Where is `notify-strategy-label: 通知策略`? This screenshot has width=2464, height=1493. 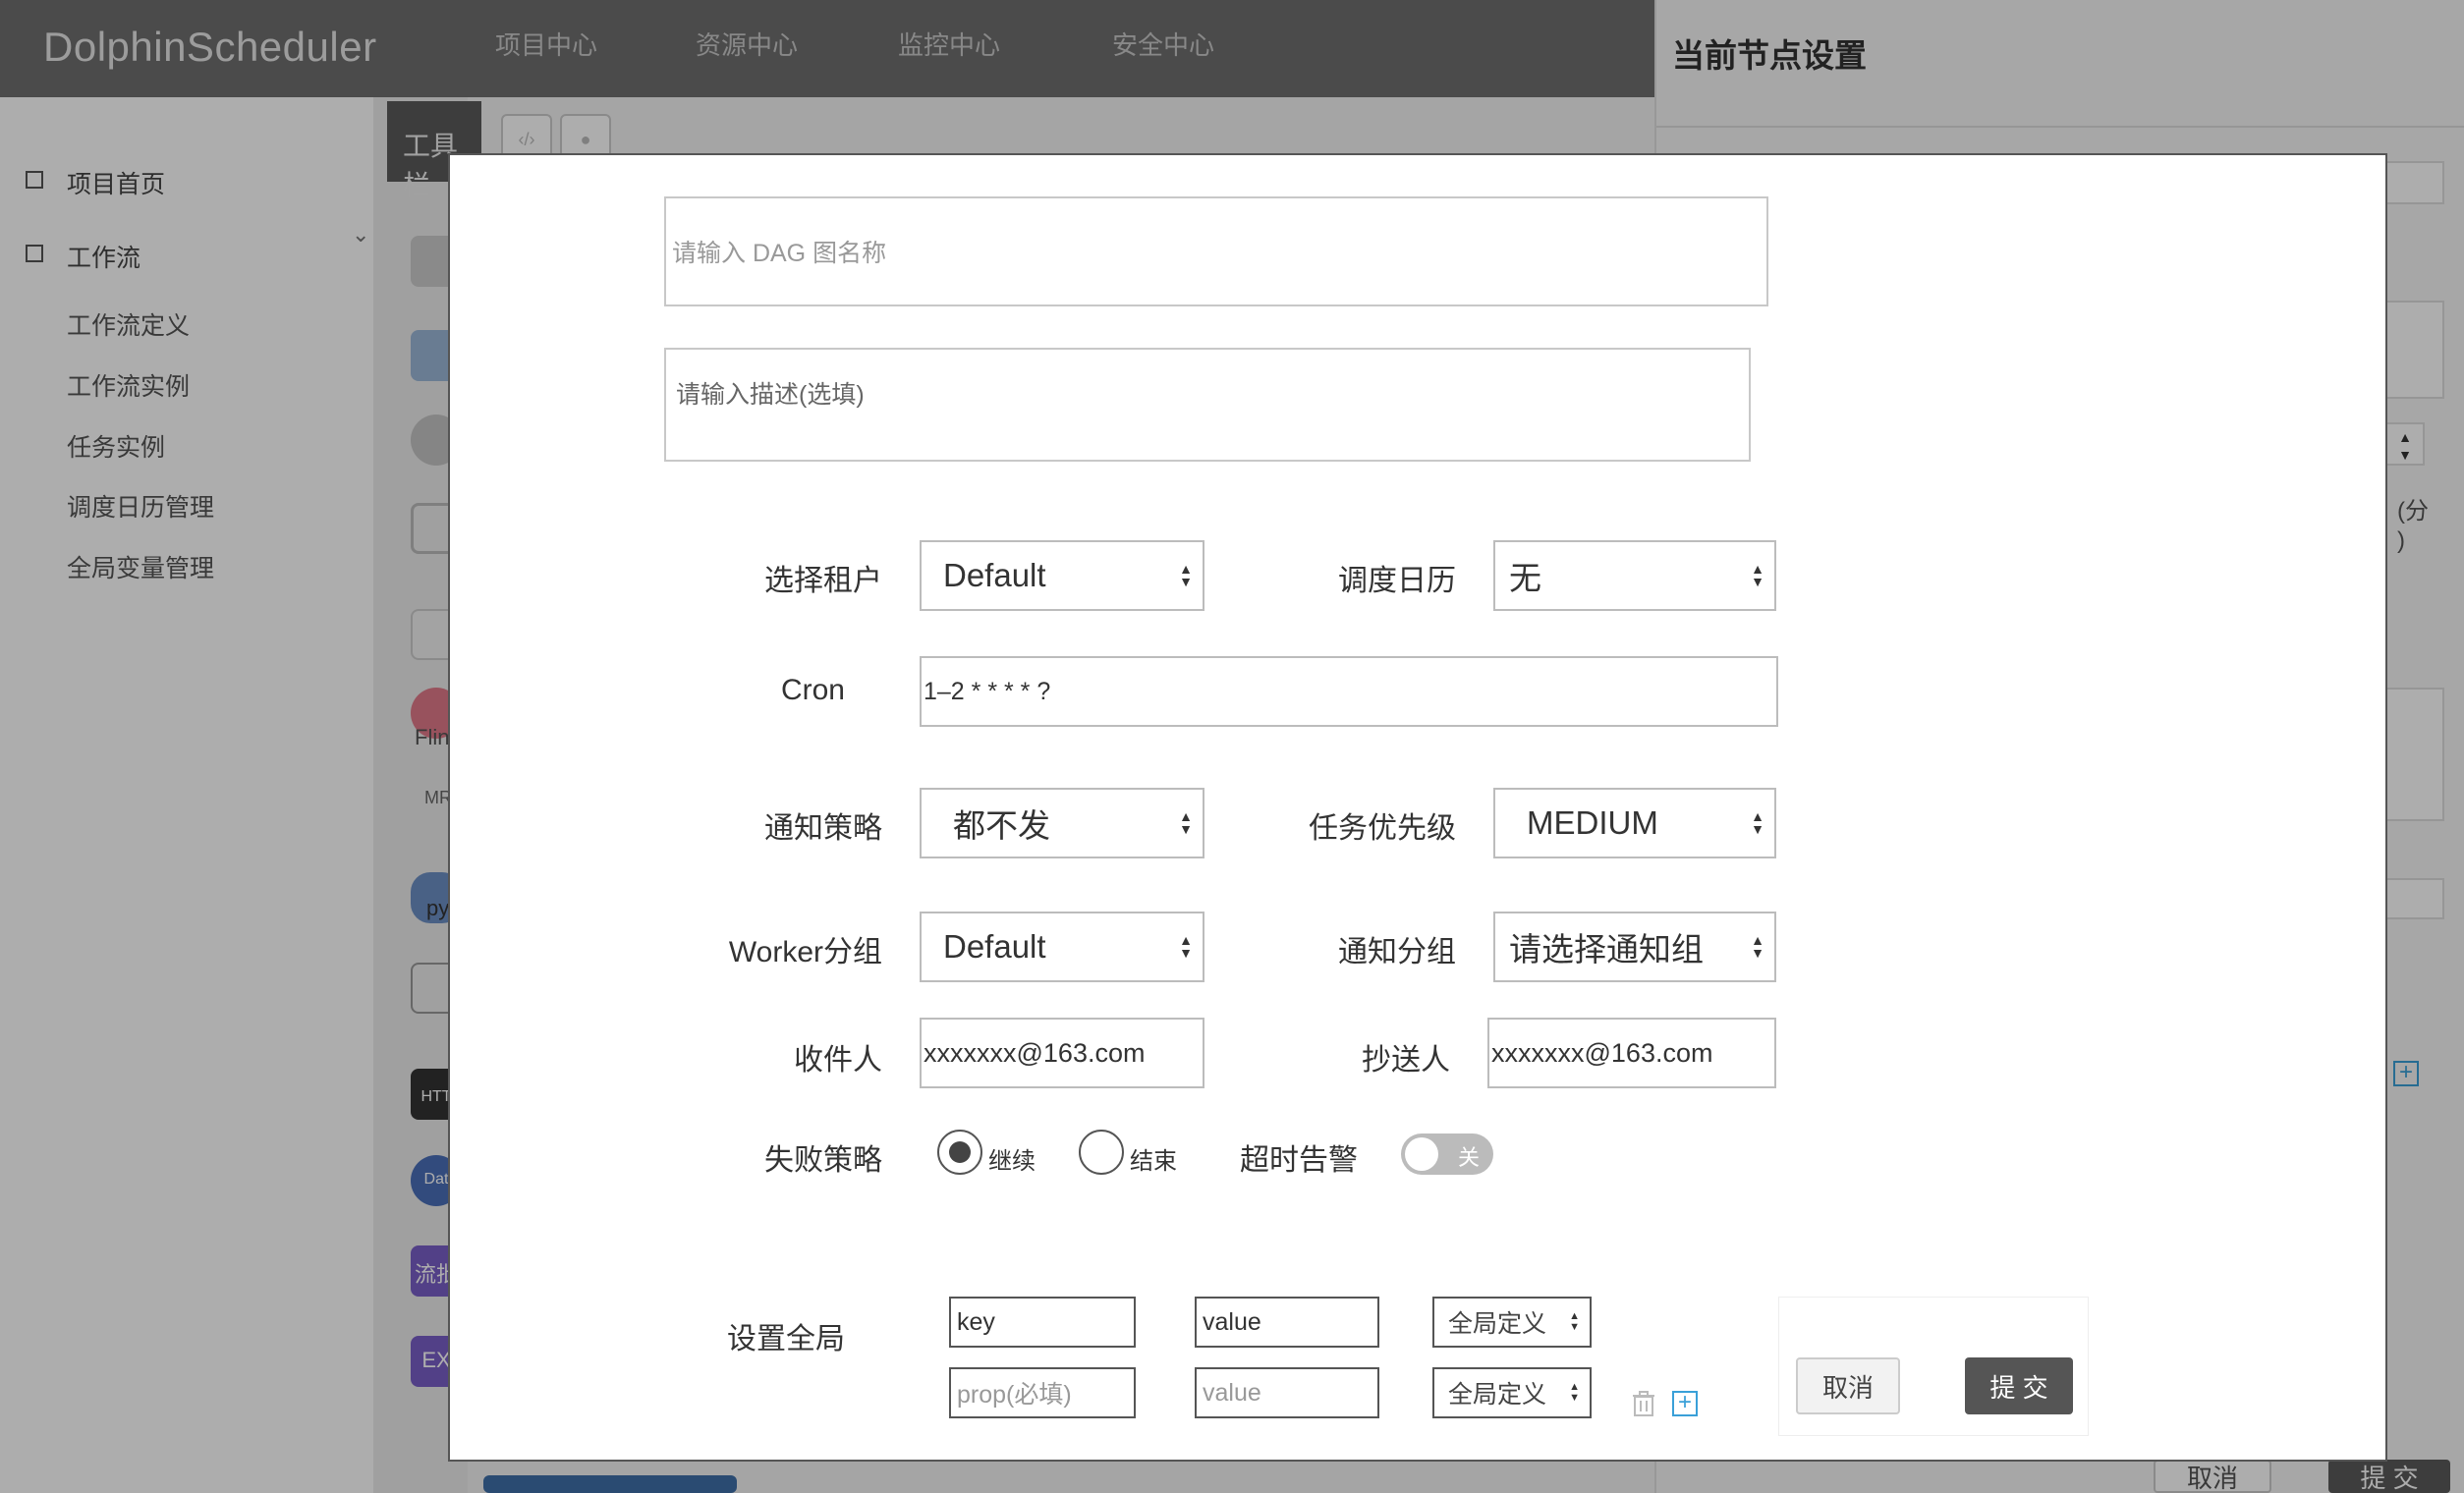 notify-strategy-label: 通知策略 is located at coordinates (823, 828).